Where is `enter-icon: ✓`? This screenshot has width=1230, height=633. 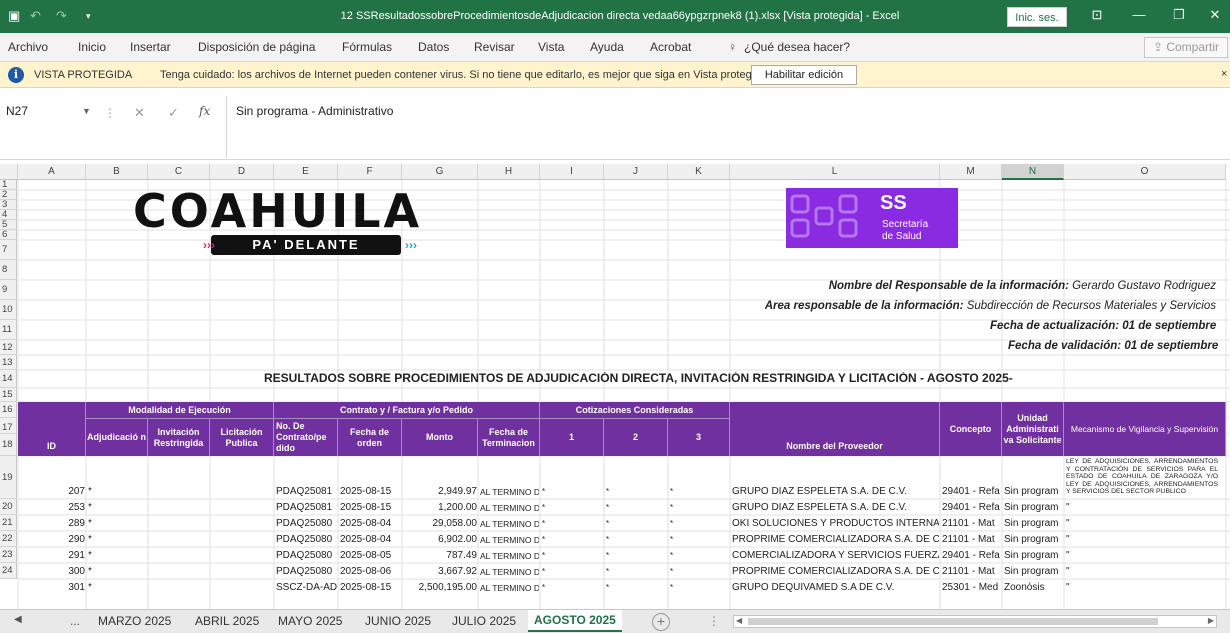
enter-icon: ✓ is located at coordinates (173, 113).